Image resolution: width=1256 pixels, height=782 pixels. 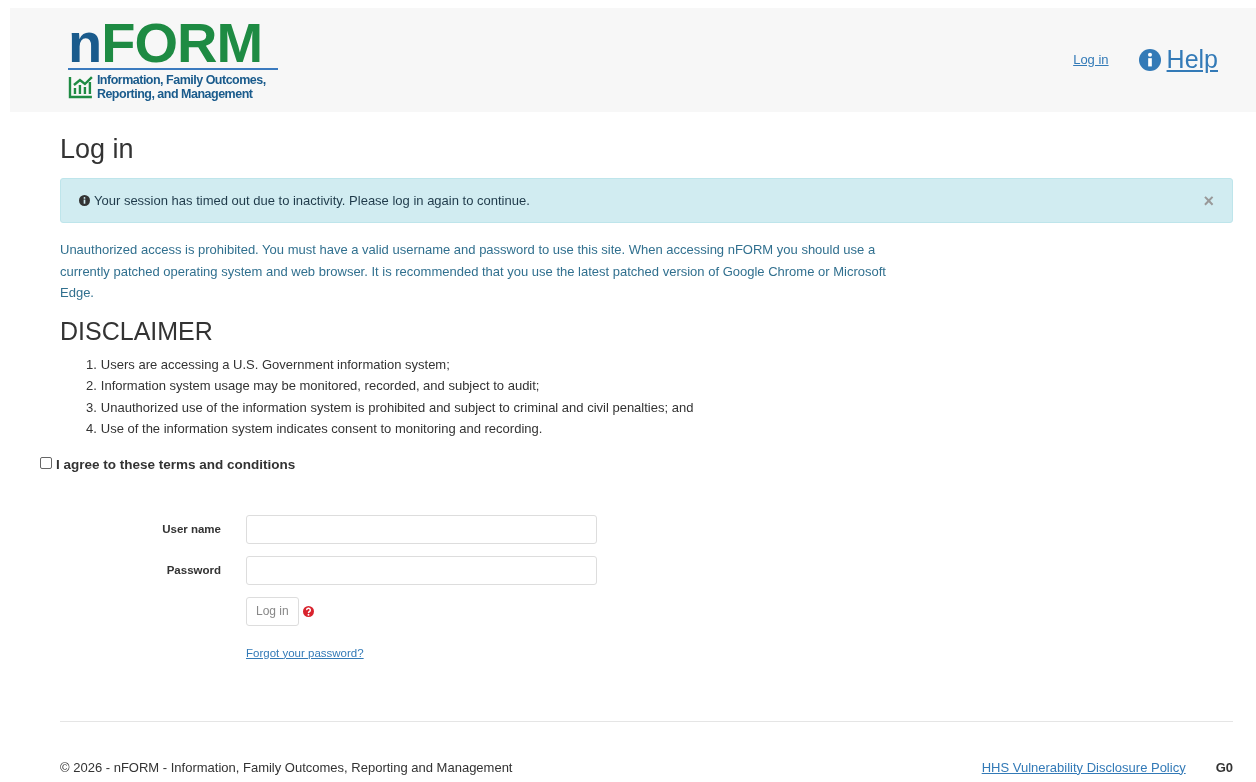 What do you see at coordinates (397, 407) in the screenshot?
I see `disclaimer-item: Unauthorized use of the information system is prohibited and subject to criminal and civil penalties; and` at bounding box center [397, 407].